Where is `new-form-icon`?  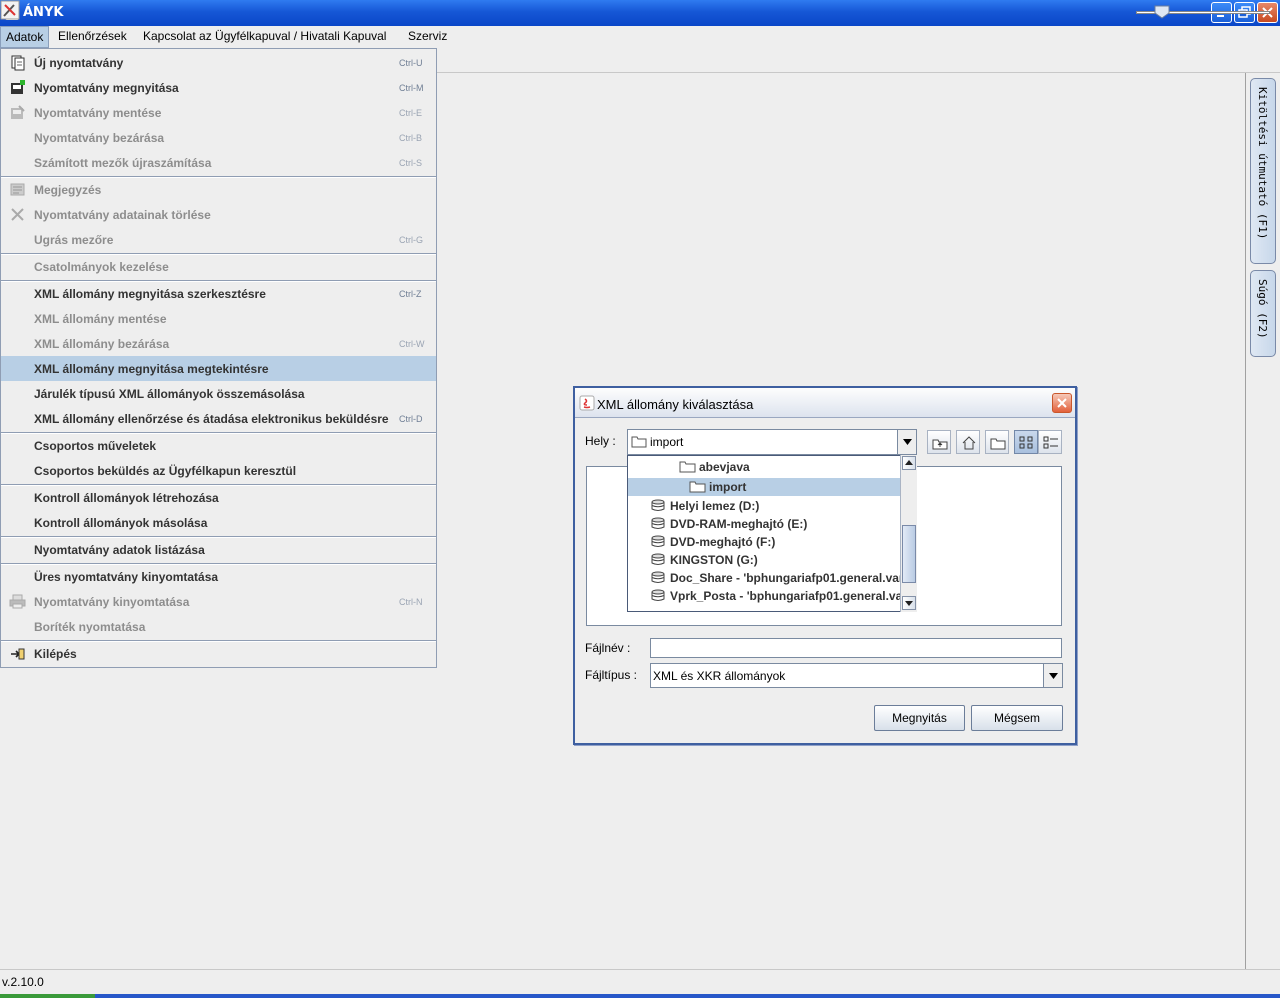
new-form-icon is located at coordinates (18, 63).